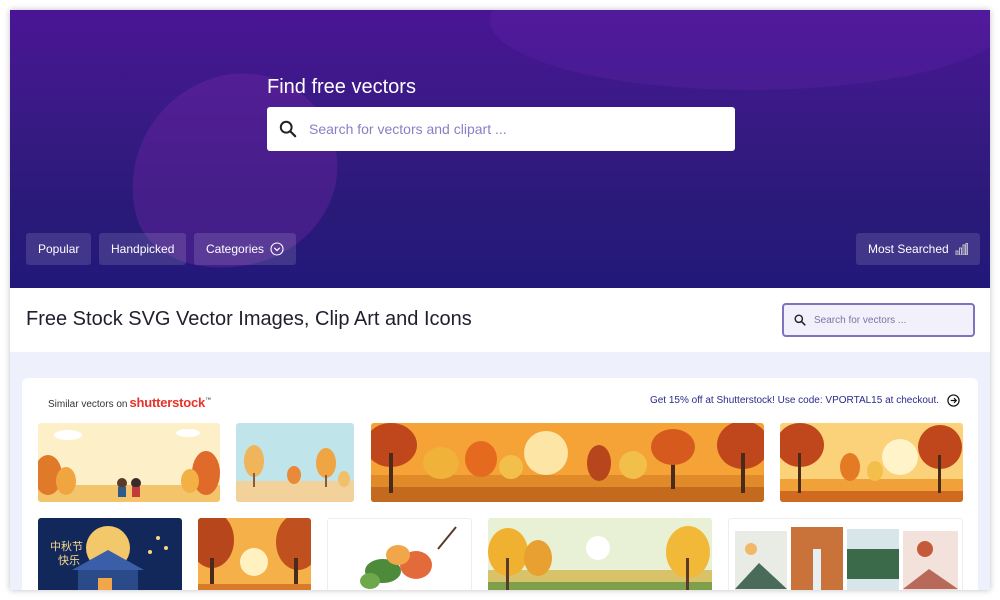 Image resolution: width=1000 pixels, height=600 pixels. I want to click on open-book-floral-illustration, so click(399, 554).